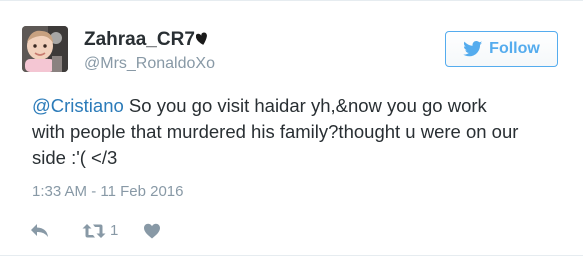  Describe the element at coordinates (108, 192) in the screenshot. I see `tweet-timestamp: 1:33 AM - 11 Feb 2016` at that location.